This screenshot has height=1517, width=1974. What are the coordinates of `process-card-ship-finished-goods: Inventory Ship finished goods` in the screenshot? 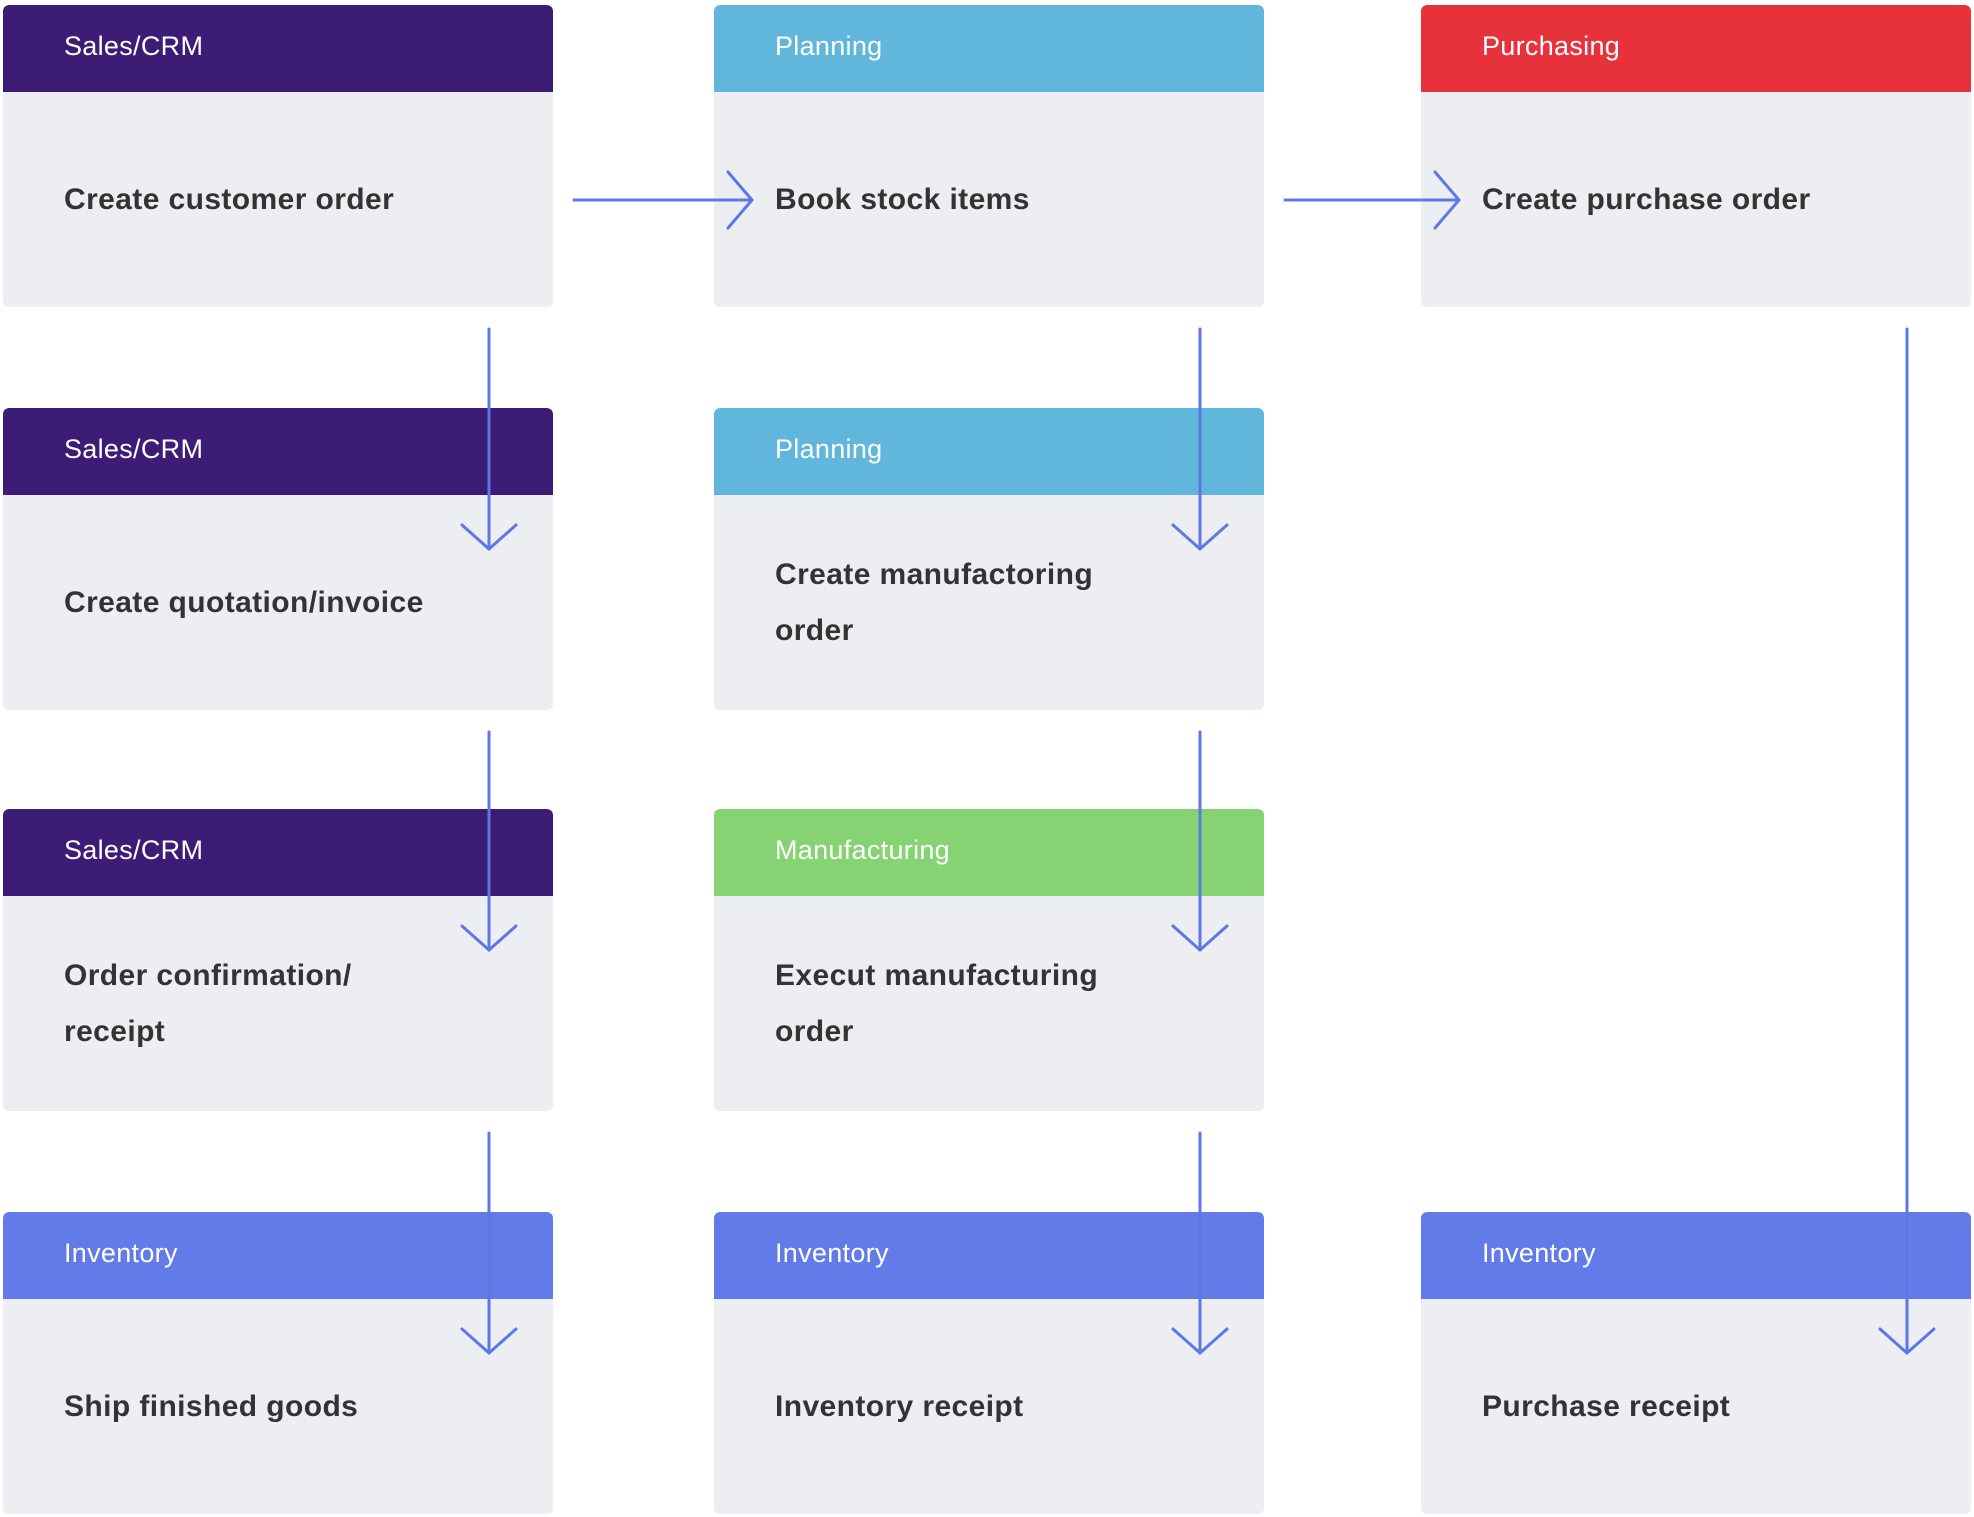 It's located at (278, 1363).